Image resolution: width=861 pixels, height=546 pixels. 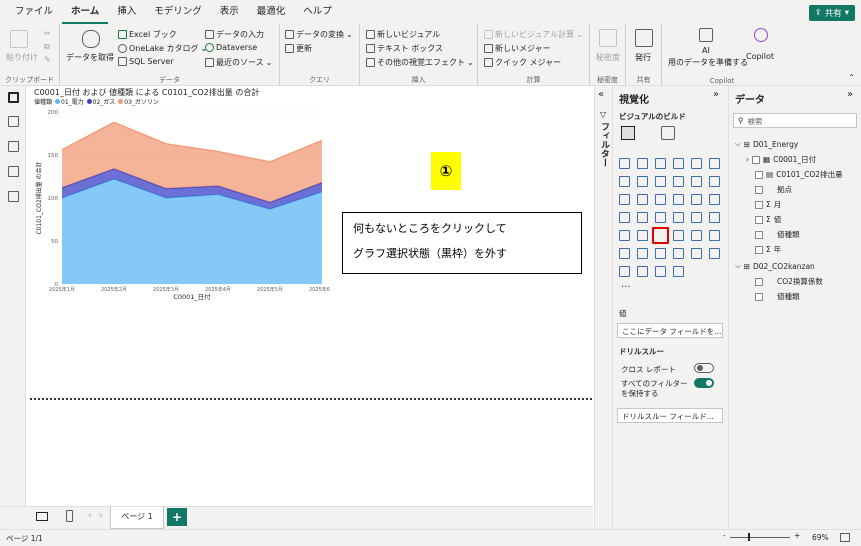 I want to click on ribbon-visual-icon, so click(x=624, y=199).